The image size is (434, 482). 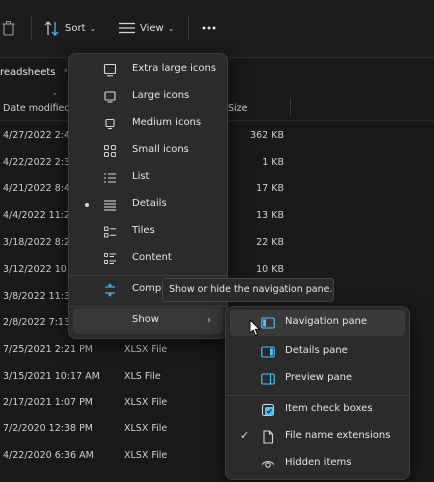 I want to click on menu-item-label: Hidden items, so click(x=318, y=462).